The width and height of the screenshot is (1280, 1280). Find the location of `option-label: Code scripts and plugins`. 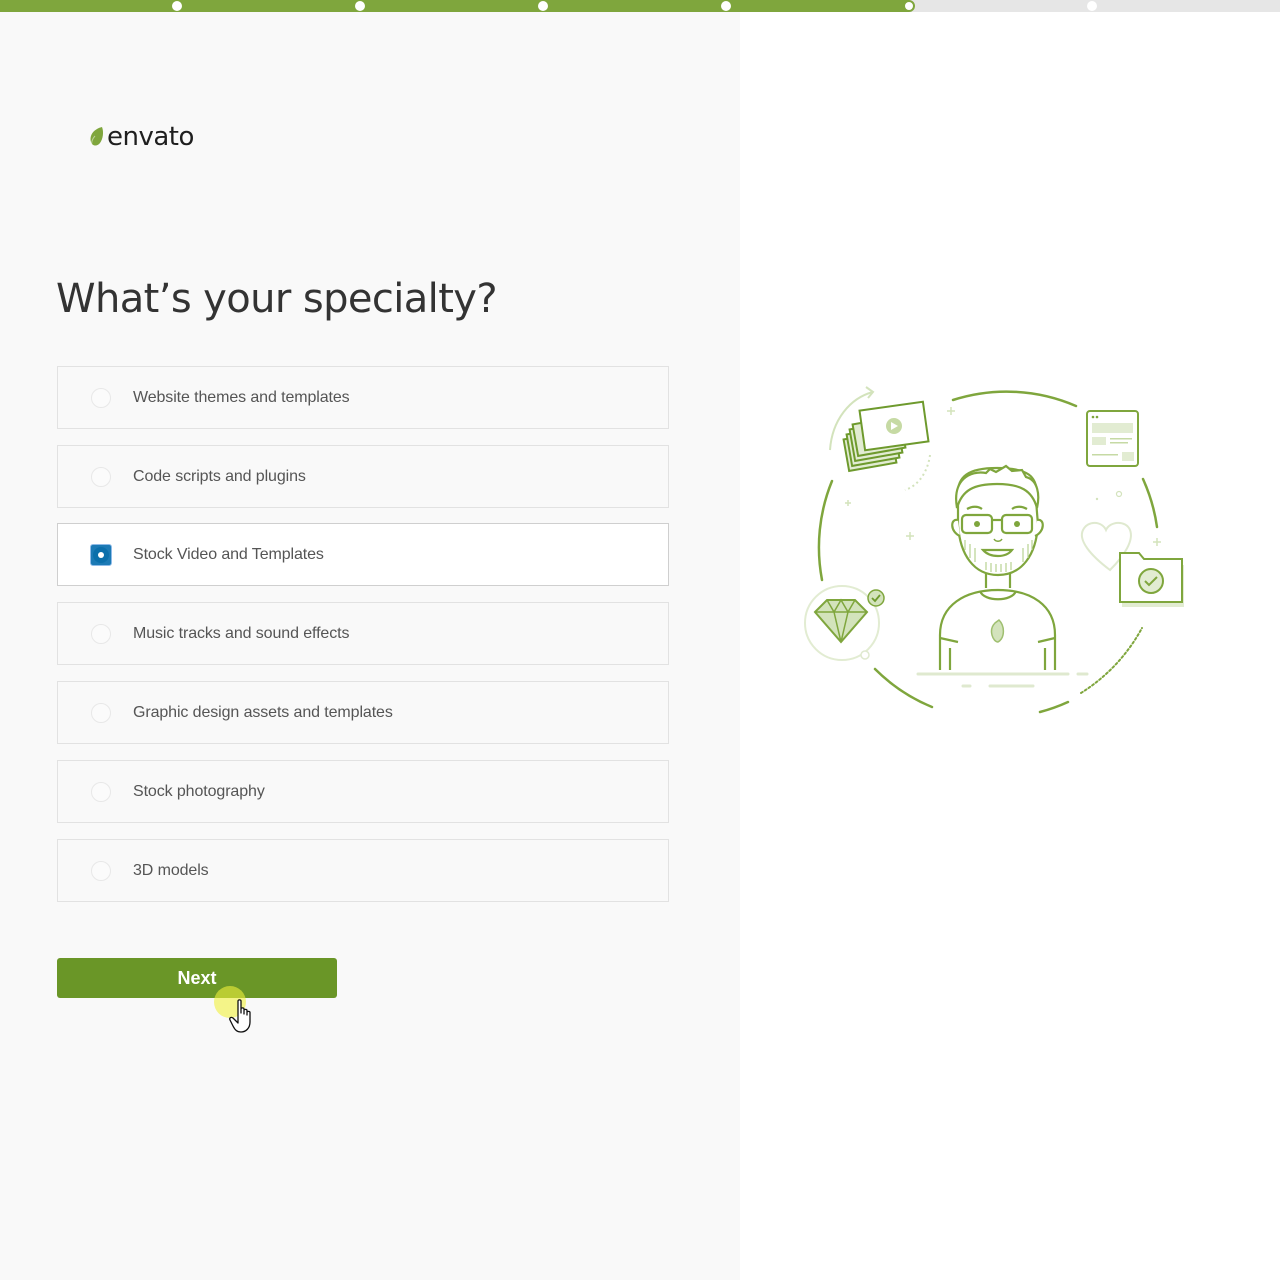

option-label: Code scripts and plugins is located at coordinates (219, 476).